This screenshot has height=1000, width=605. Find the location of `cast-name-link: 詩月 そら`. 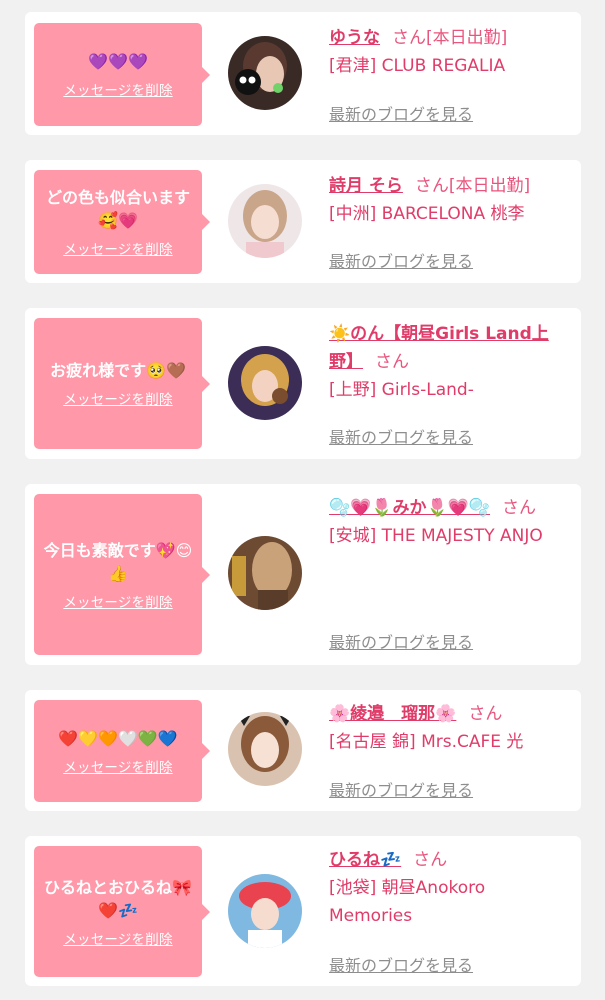

cast-name-link: 詩月 そら is located at coordinates (366, 186).